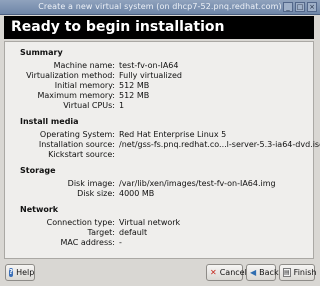  What do you see at coordinates (70, 75) in the screenshot?
I see `row-label: Virtualization method:` at bounding box center [70, 75].